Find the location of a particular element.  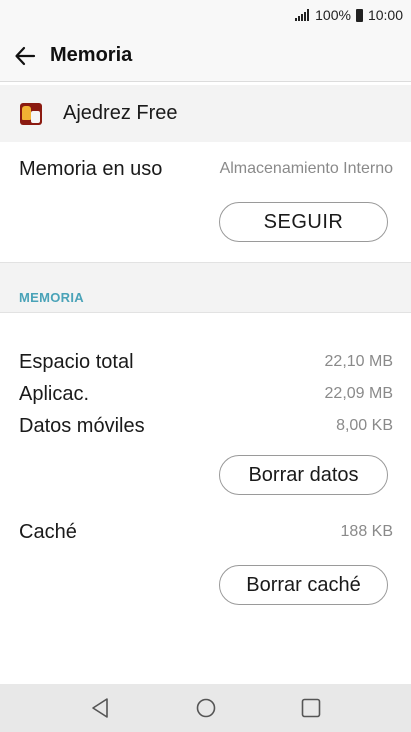

stat-label: Datos móviles is located at coordinates (82, 425).